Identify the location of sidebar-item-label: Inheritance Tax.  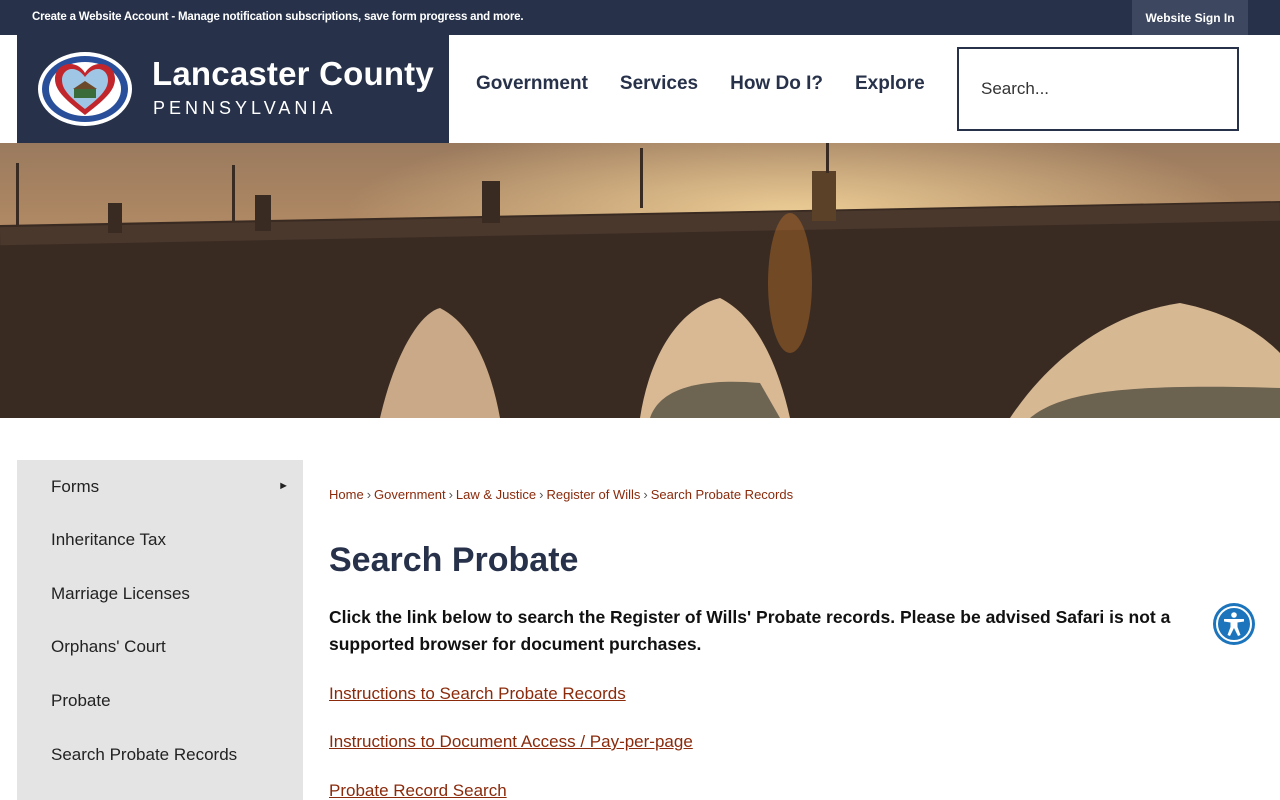
(108, 539).